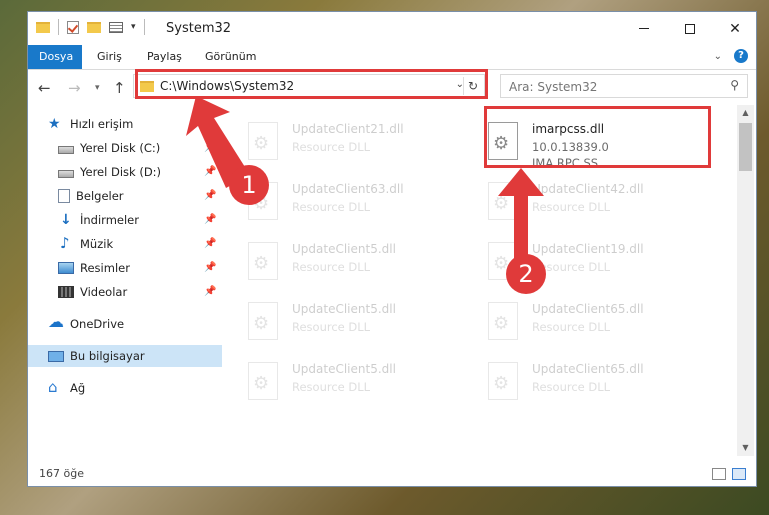 The height and width of the screenshot is (515, 769). I want to click on arrow-2-shape, so click(521, 213).